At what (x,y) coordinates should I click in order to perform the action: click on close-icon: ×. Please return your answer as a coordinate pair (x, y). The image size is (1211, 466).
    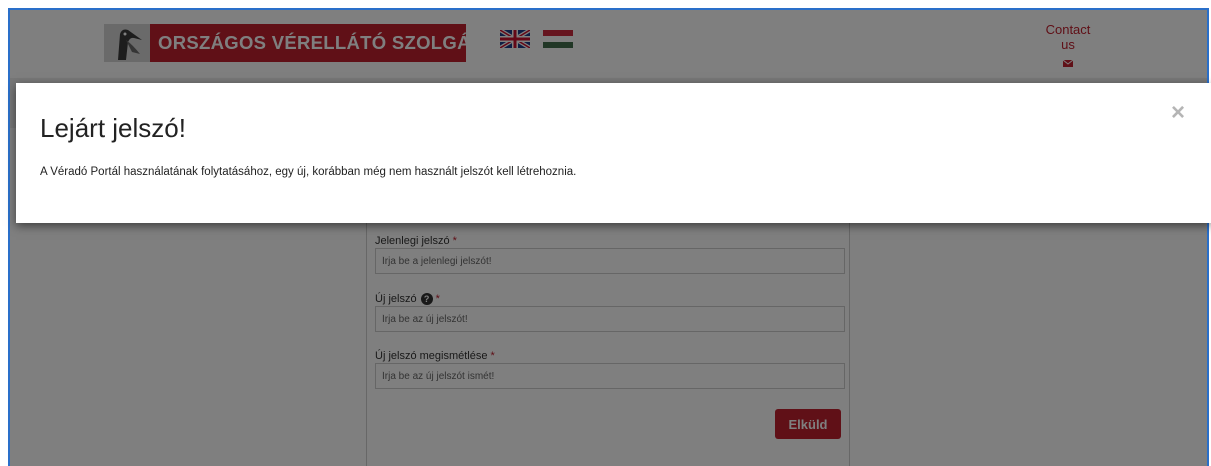
    Looking at the image, I should click on (1178, 113).